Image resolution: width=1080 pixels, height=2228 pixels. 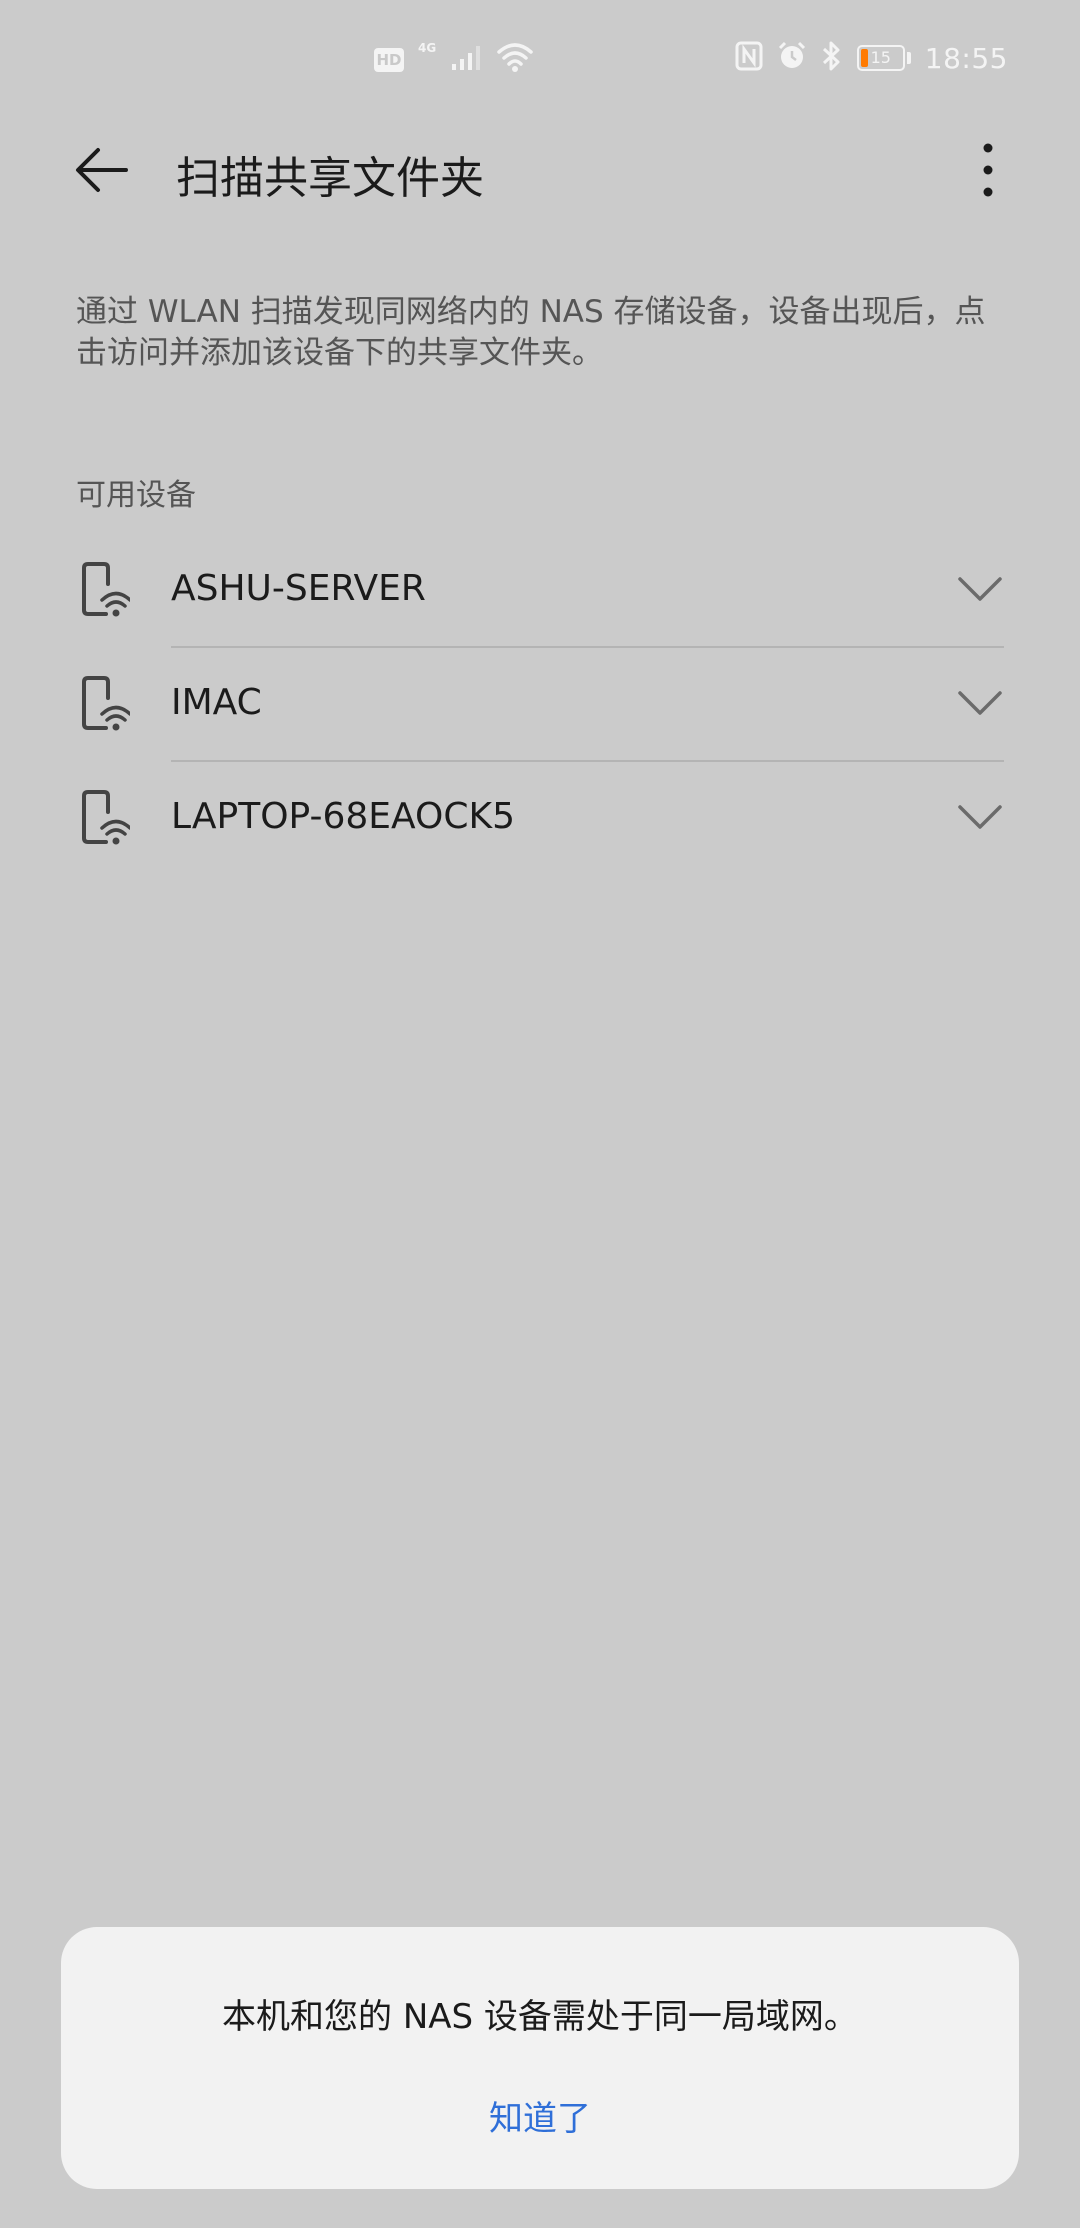 What do you see at coordinates (749, 58) in the screenshot?
I see `nfc-icon` at bounding box center [749, 58].